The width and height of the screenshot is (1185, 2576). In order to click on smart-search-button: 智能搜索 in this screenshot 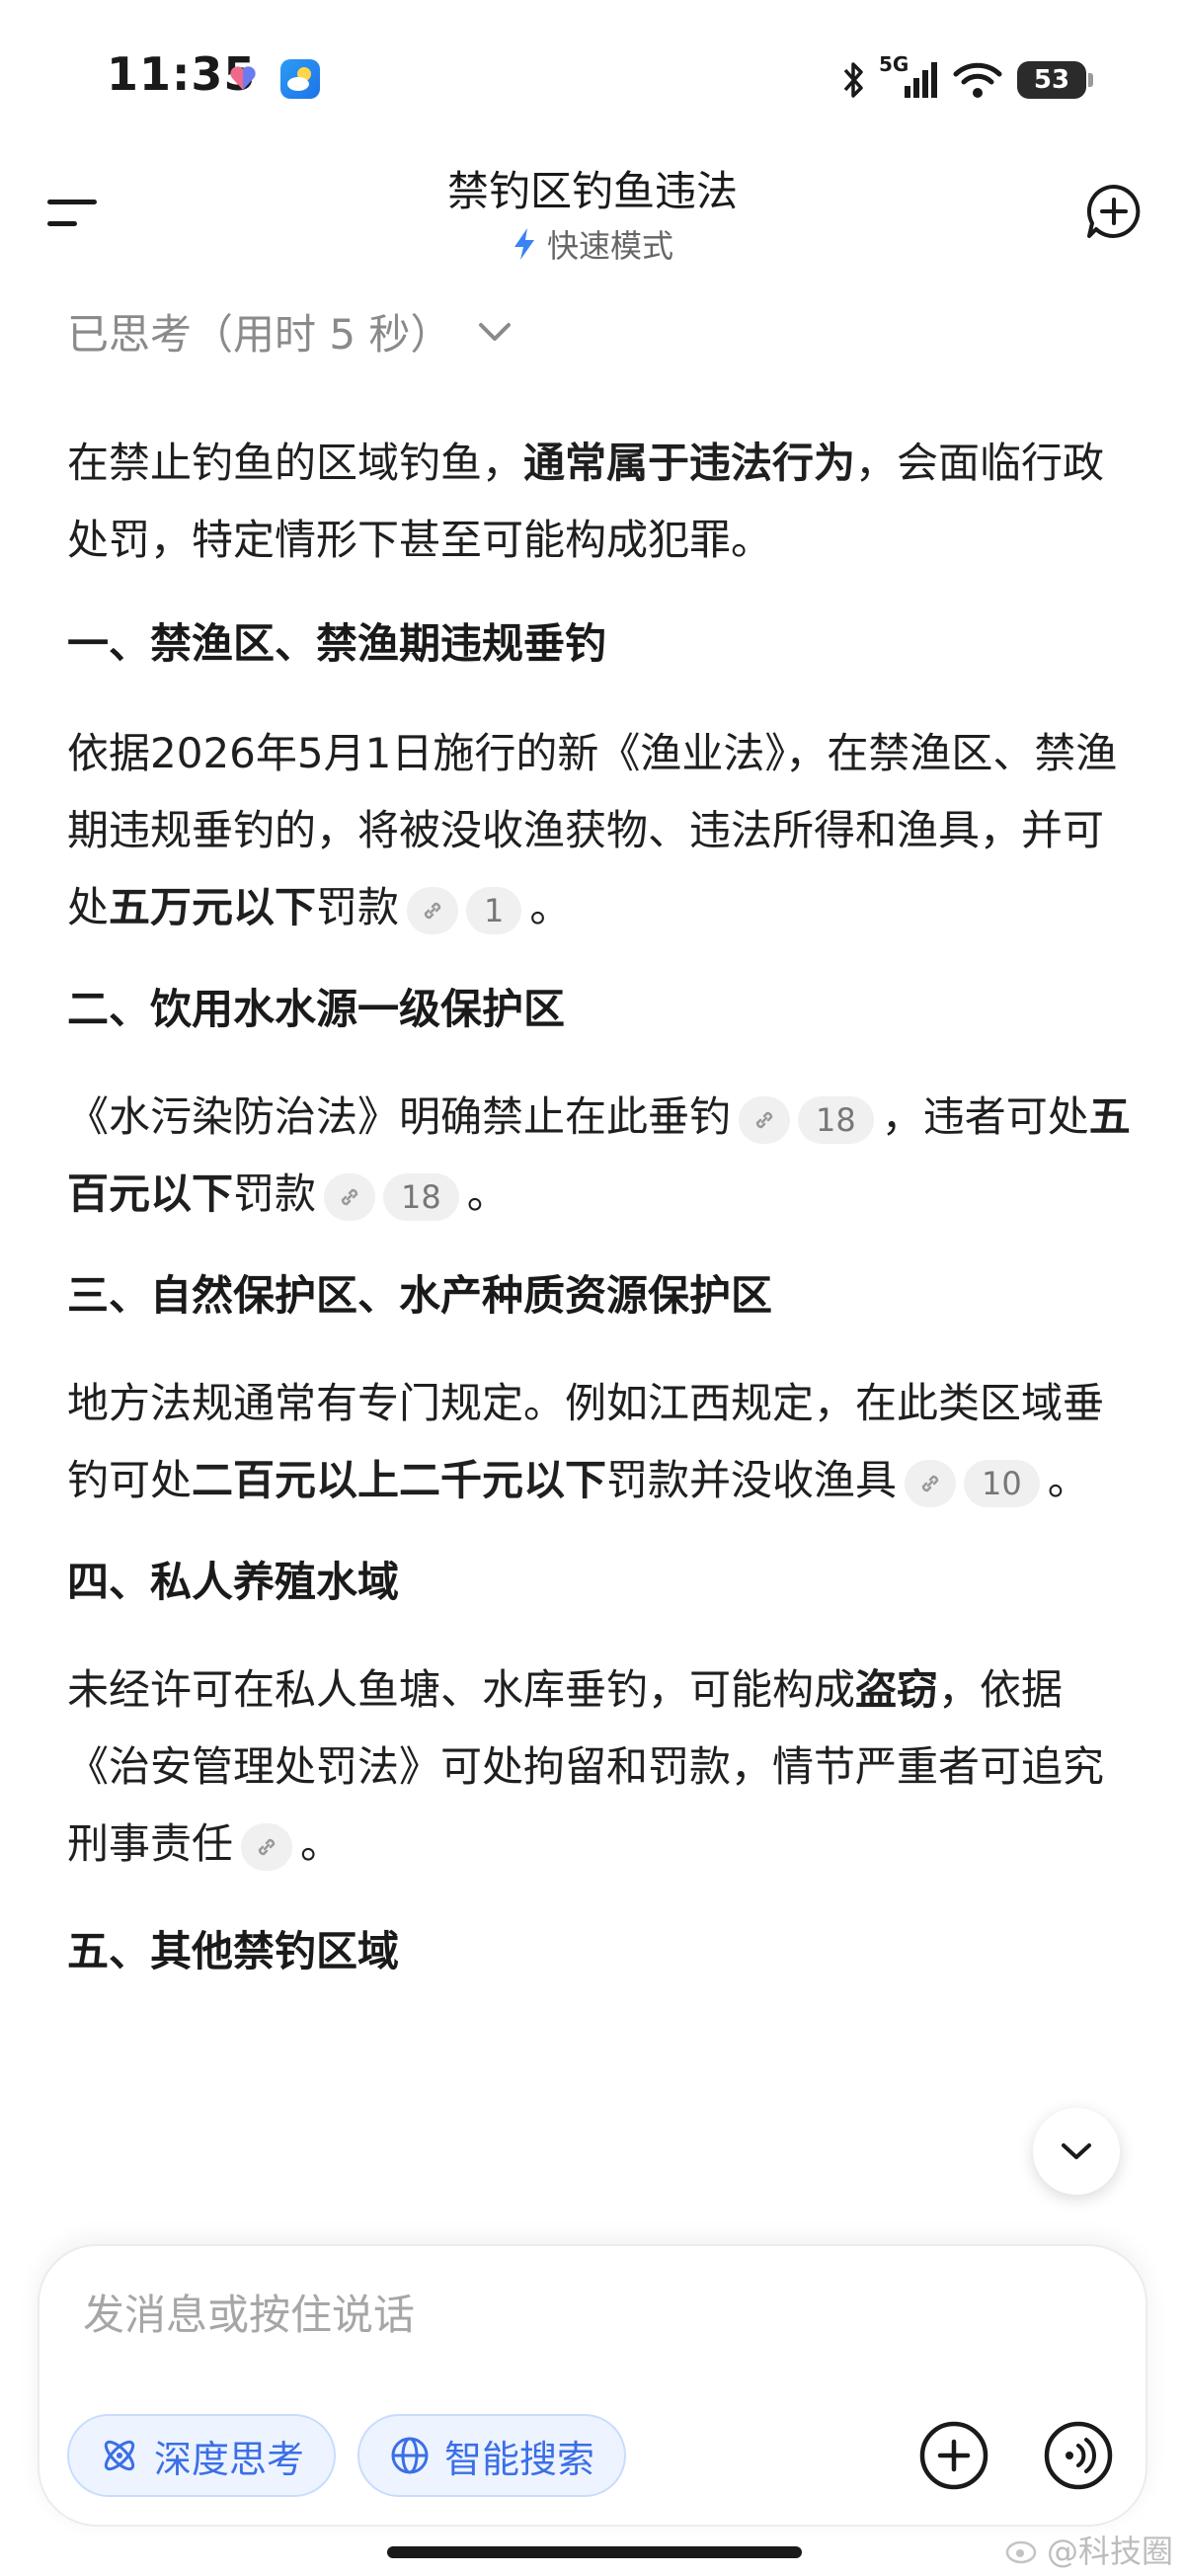, I will do `click(492, 2455)`.